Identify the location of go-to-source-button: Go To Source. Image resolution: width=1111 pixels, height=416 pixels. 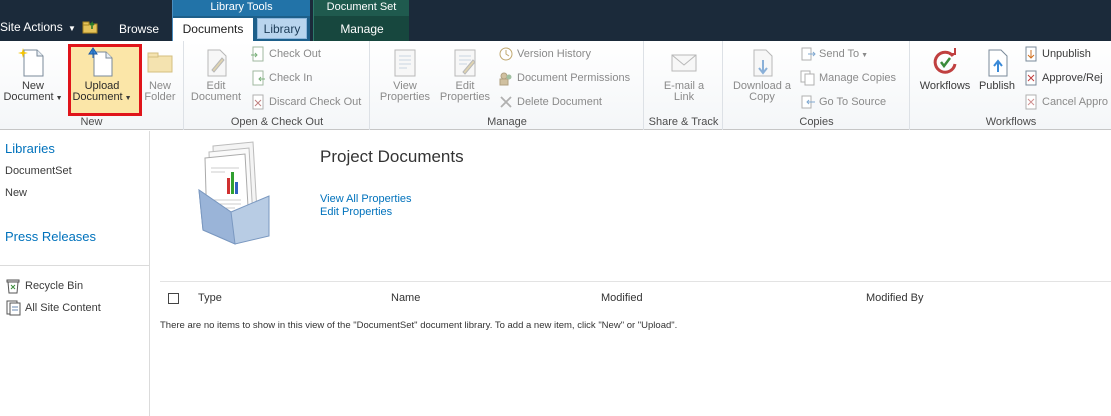
(843, 102).